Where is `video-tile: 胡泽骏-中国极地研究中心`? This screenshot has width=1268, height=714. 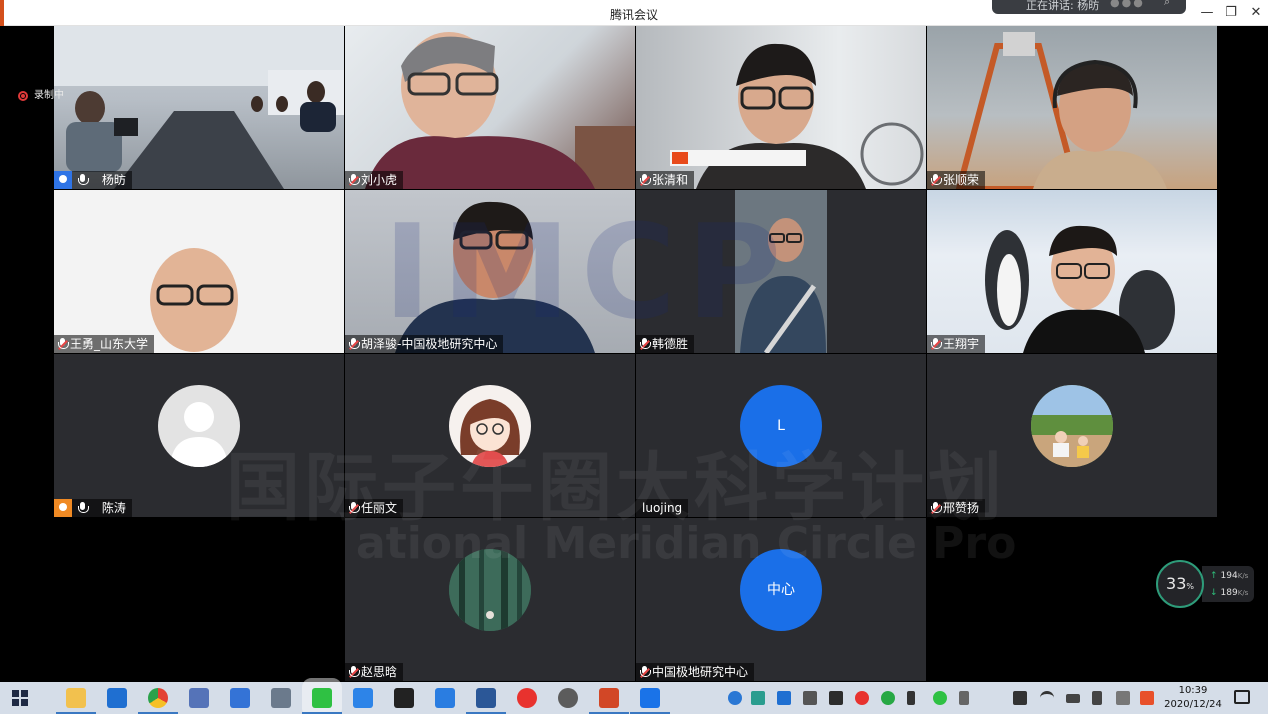
video-tile: 胡泽骏-中国极地研究中心 is located at coordinates (490, 271).